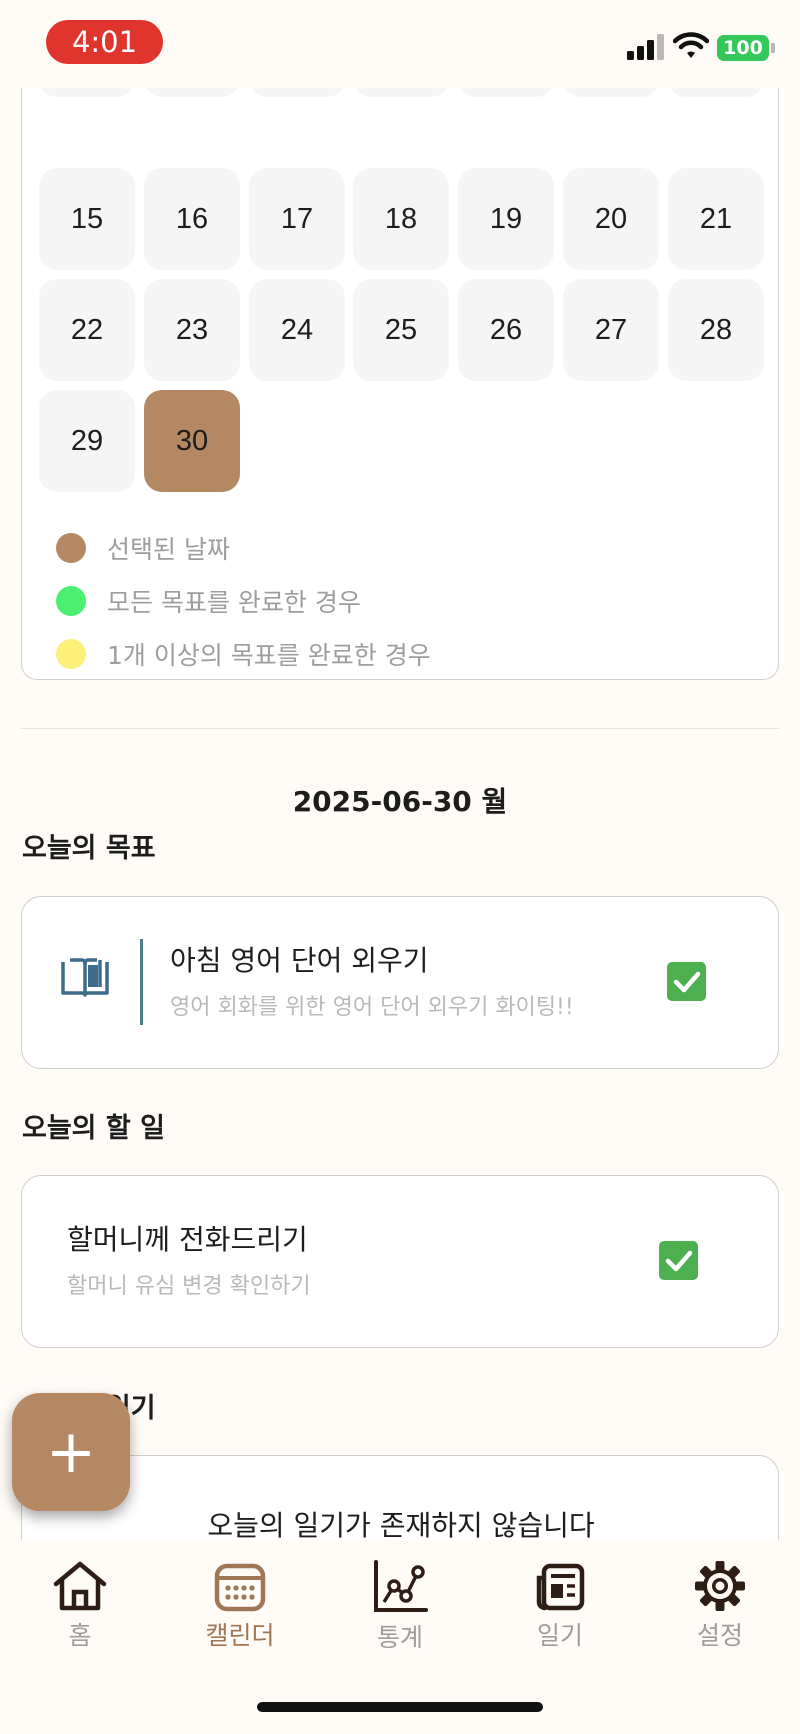  I want to click on goal-subtitle: 영어 회화를 위한 영어 단어 외우기 화이팅!!, so click(372, 1007).